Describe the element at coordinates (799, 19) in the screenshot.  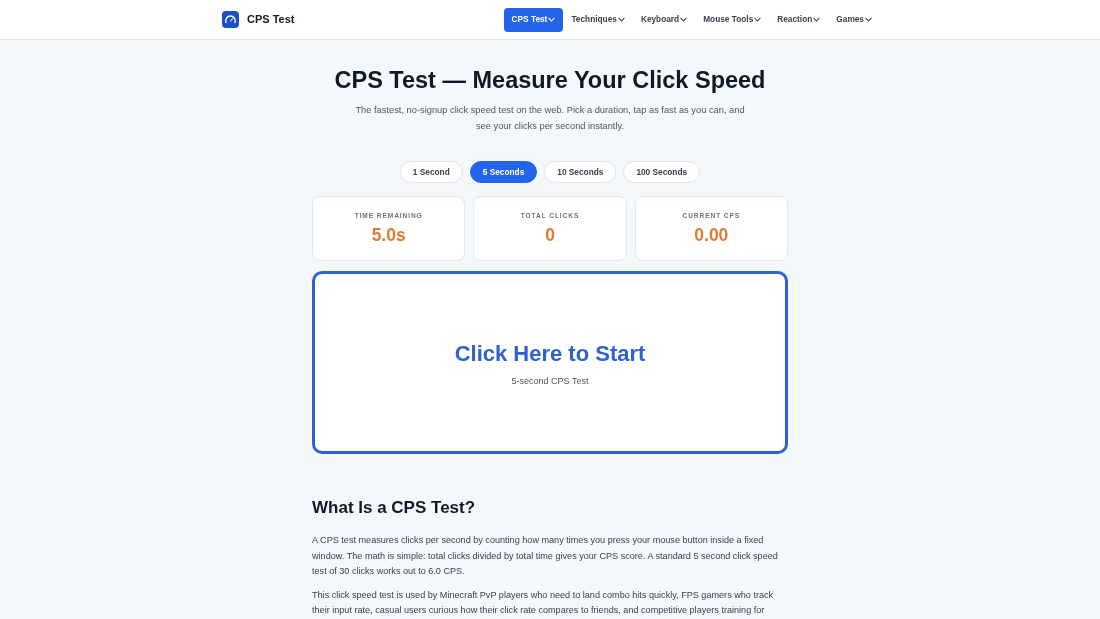
I see `nav-menu-link: Reaction` at that location.